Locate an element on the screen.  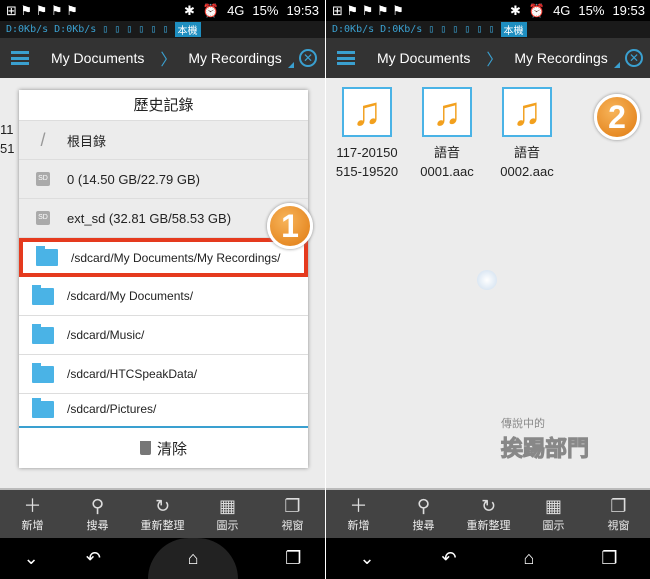
item-label: /sdcard/Music/ is located at coordinates (106, 335).